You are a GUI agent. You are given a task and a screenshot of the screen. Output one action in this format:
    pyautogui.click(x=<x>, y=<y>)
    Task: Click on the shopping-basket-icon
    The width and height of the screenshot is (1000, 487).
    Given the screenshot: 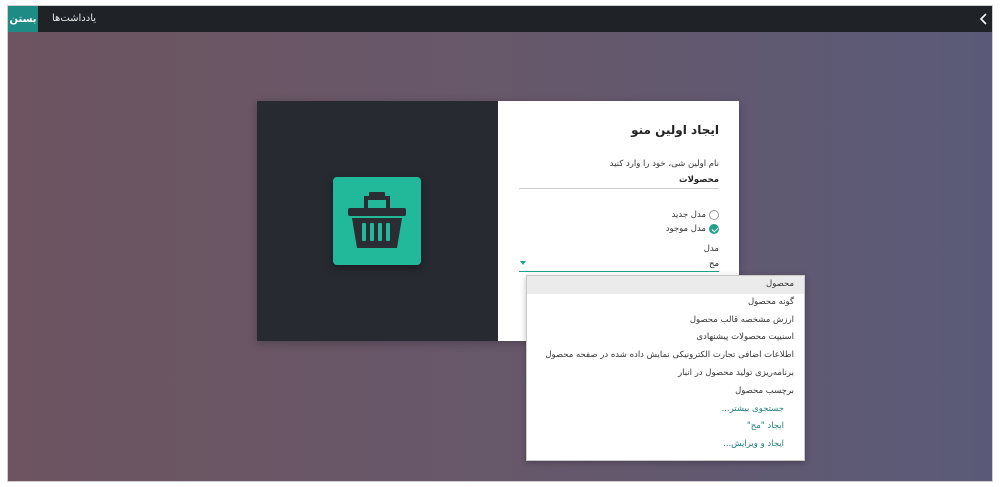 What is the action you would take?
    pyautogui.click(x=377, y=220)
    